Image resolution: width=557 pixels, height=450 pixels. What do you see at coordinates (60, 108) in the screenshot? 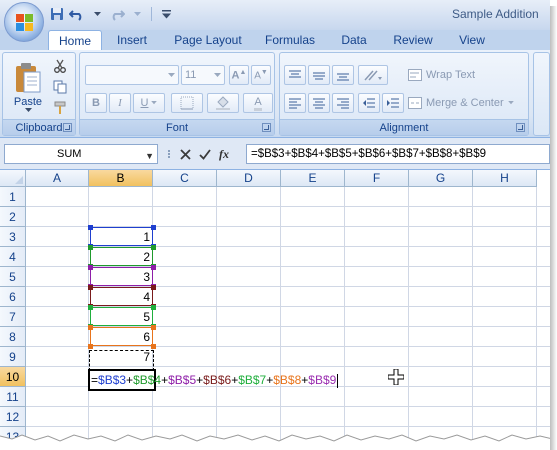
I see `format-painter-button` at bounding box center [60, 108].